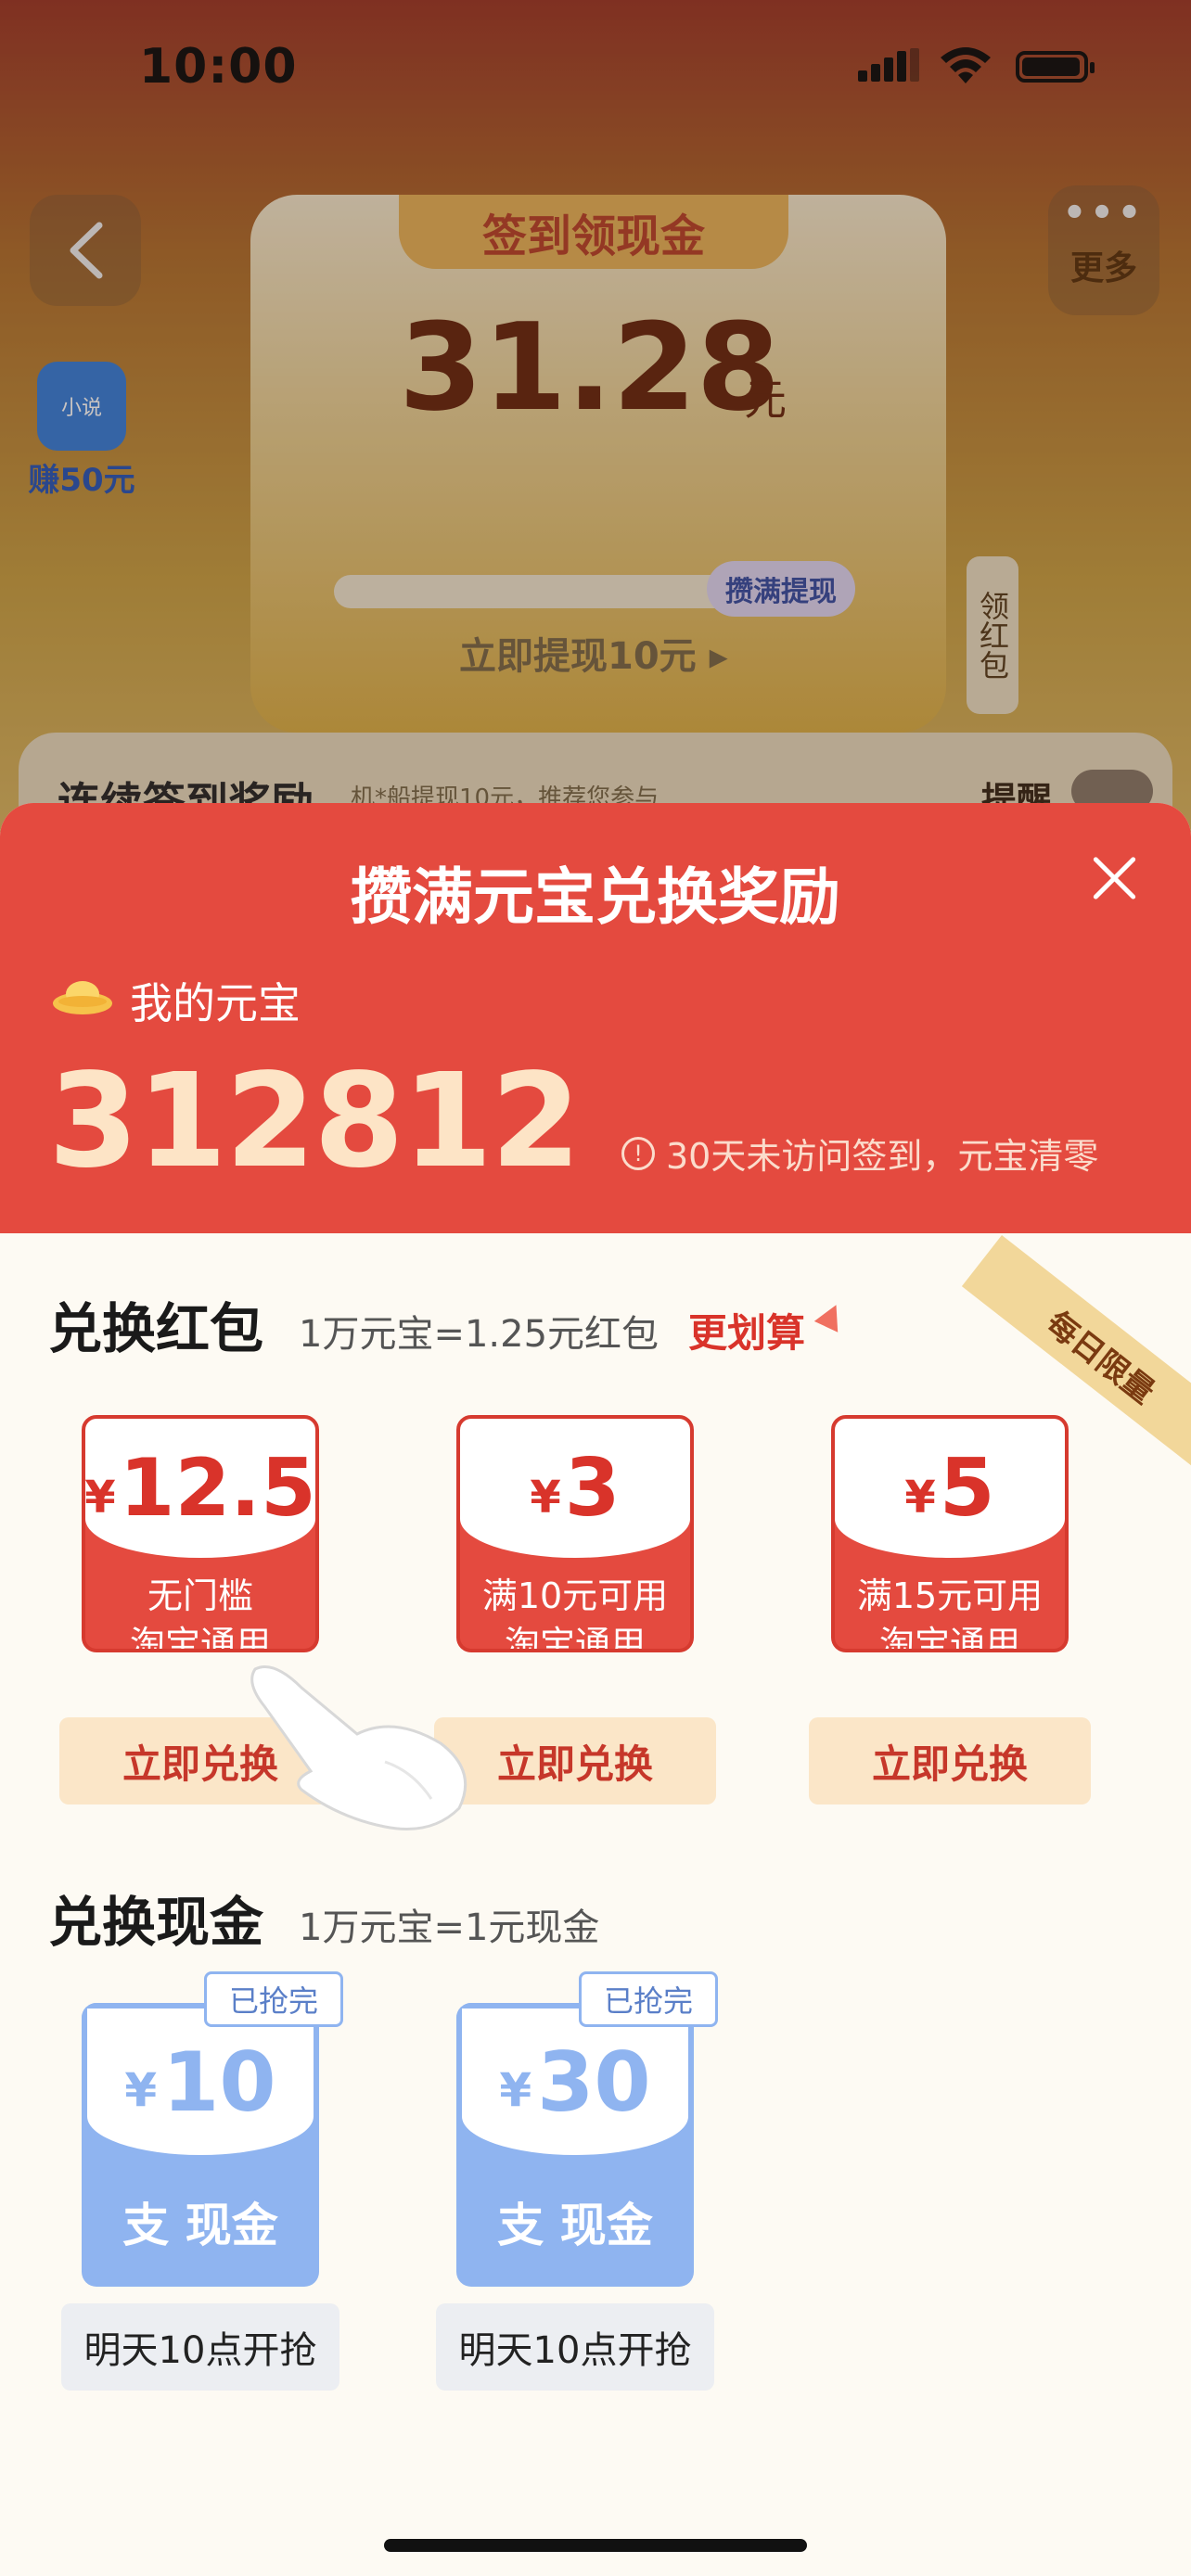 This screenshot has width=1191, height=2576. Describe the element at coordinates (1114, 878) in the screenshot. I see `close-icon` at that location.